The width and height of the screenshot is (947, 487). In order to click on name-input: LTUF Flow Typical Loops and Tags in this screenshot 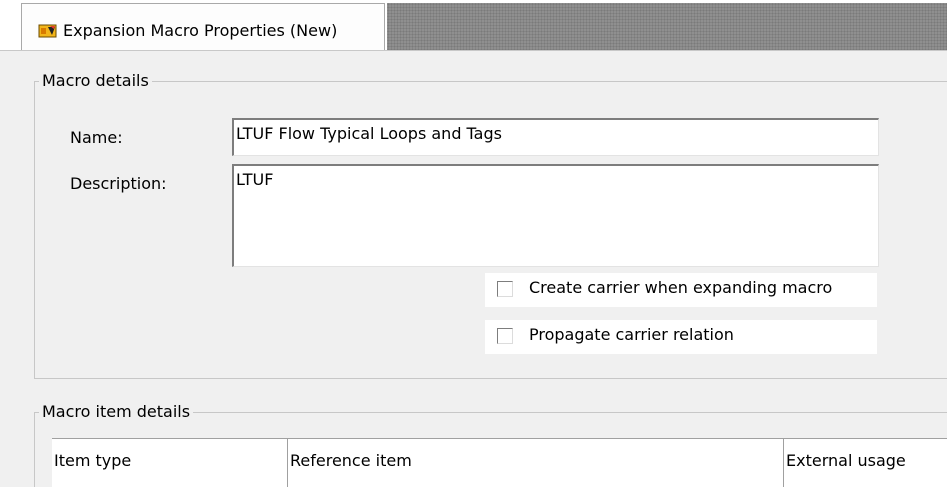, I will do `click(555, 137)`.